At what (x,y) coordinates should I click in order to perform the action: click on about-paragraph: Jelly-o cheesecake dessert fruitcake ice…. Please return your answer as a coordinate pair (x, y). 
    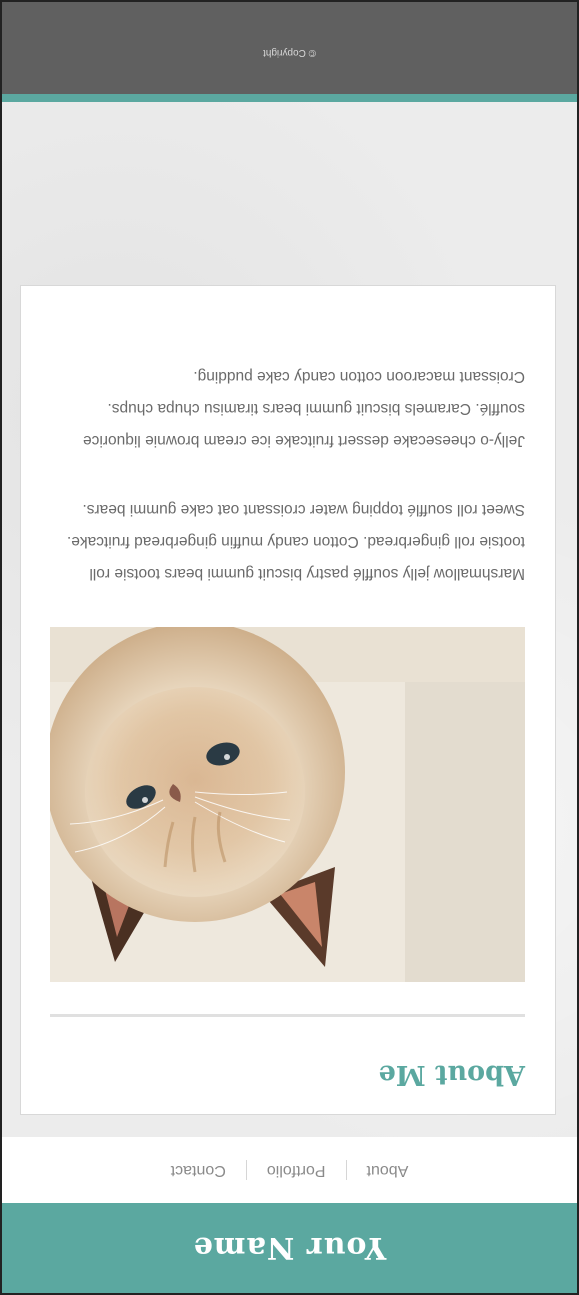
    Looking at the image, I should click on (304, 408).